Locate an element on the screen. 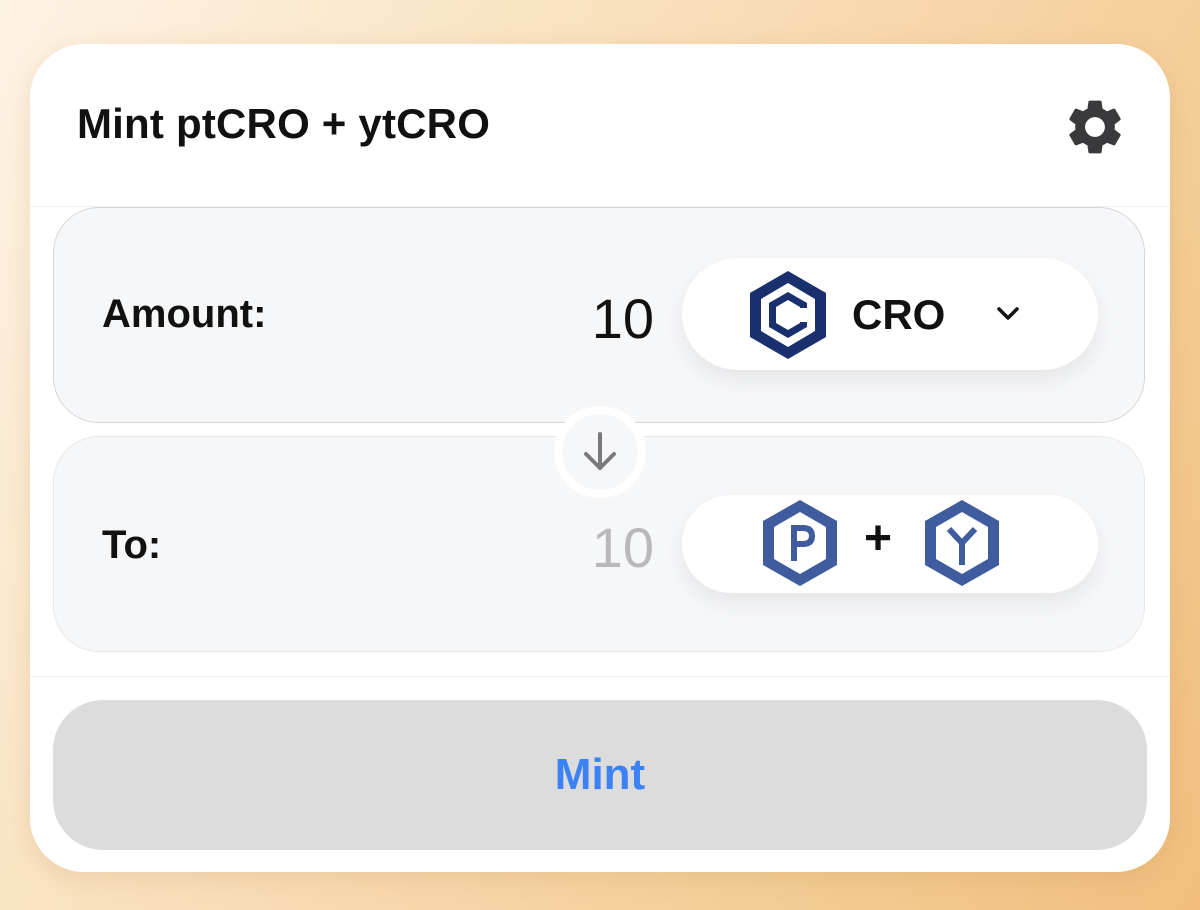 This screenshot has height=910, width=1200. token-select-button: CRO is located at coordinates (890, 314).